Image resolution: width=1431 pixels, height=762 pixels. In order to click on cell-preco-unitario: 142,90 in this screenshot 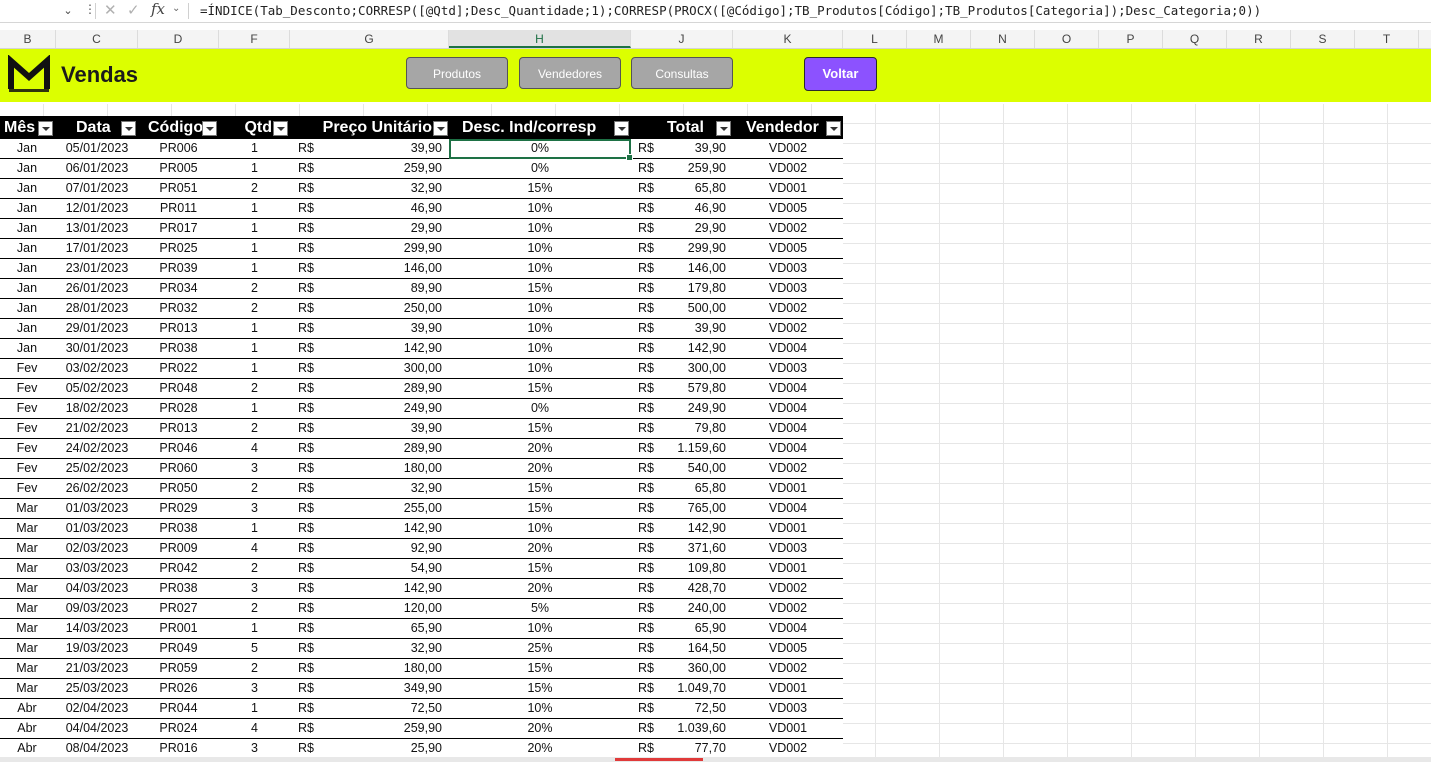, I will do `click(366, 348)`.